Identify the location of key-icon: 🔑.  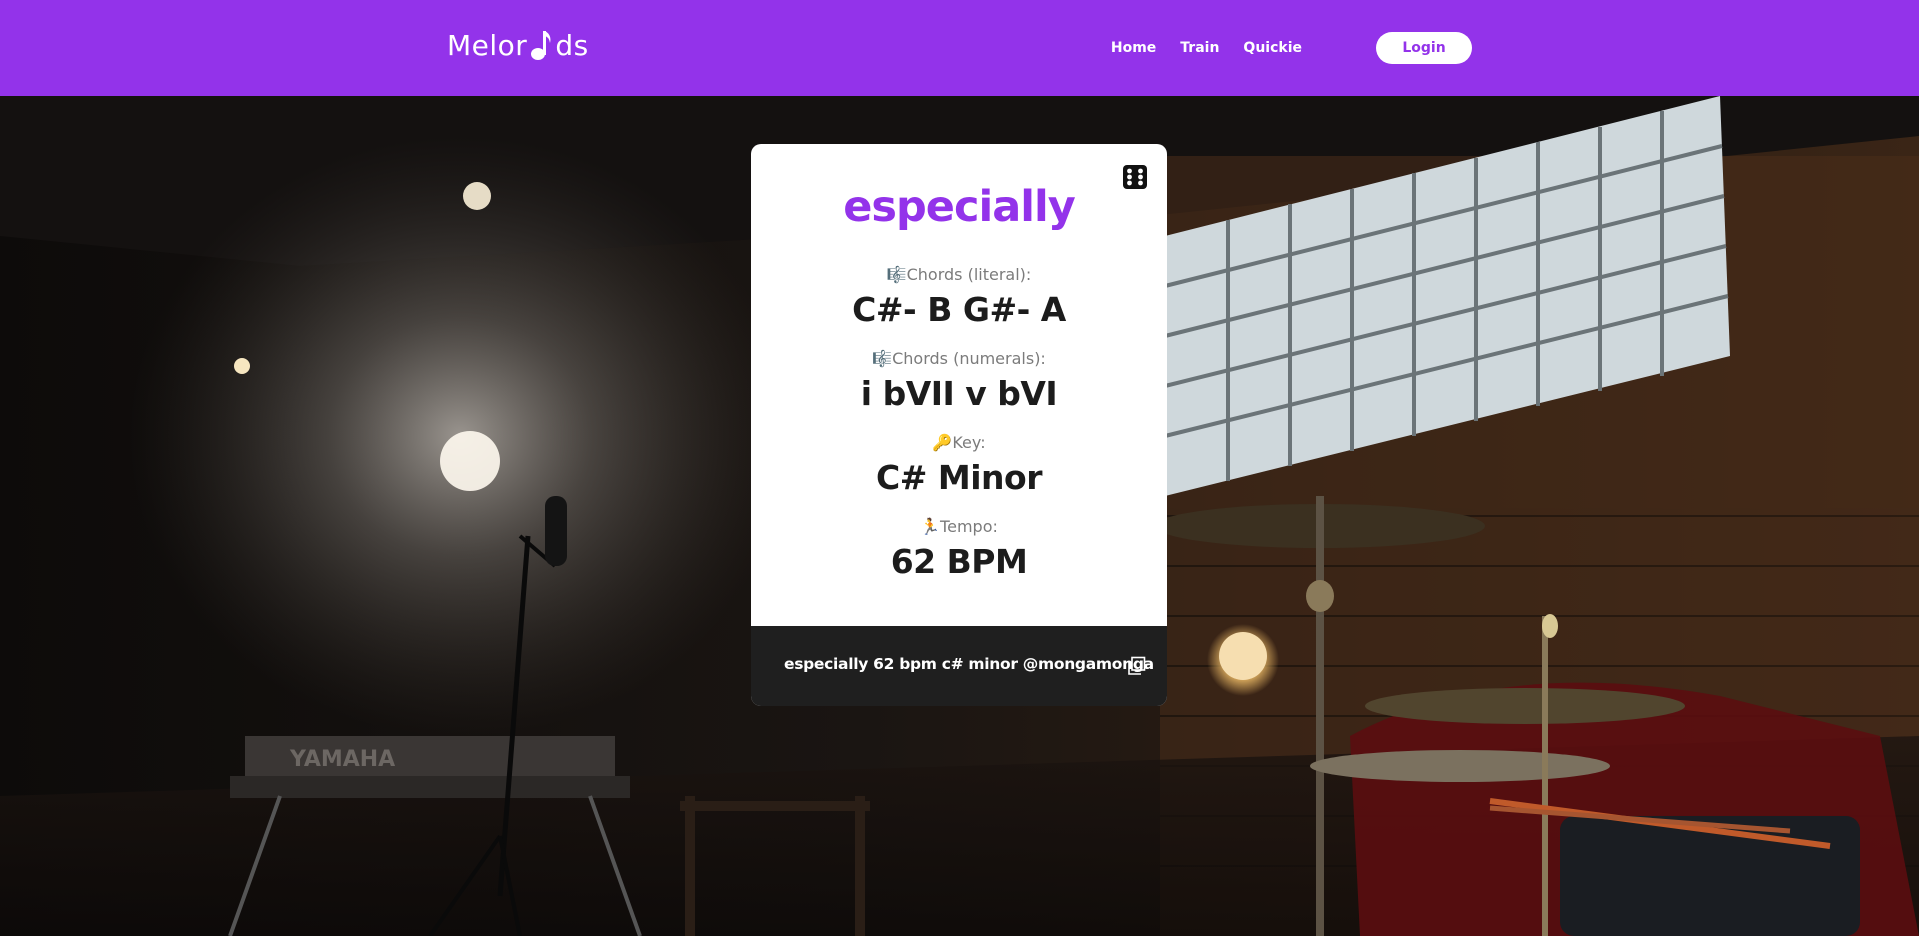
(942, 442).